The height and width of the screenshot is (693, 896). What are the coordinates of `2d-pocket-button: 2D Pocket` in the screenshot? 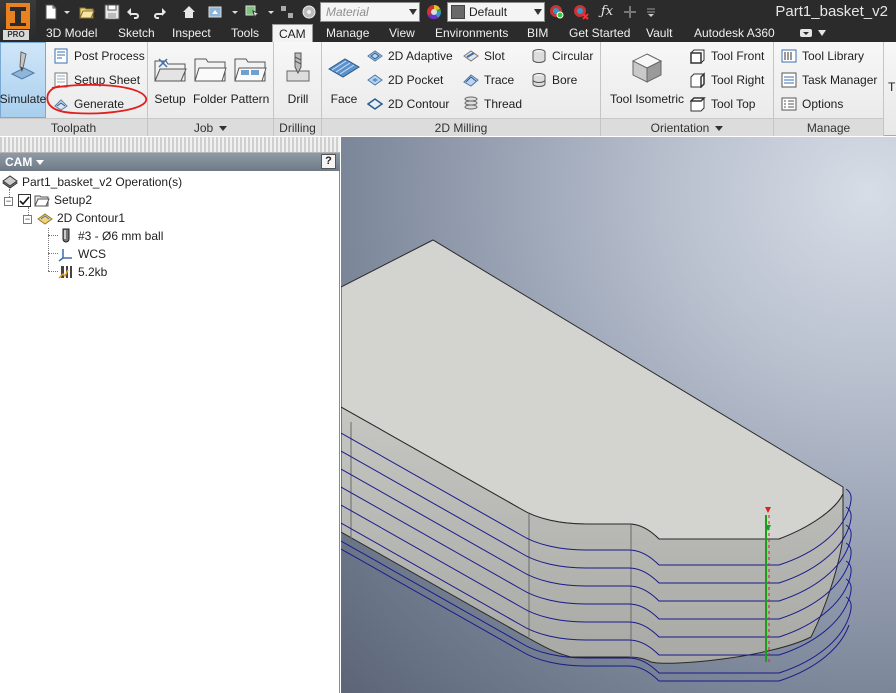 It's located at (404, 80).